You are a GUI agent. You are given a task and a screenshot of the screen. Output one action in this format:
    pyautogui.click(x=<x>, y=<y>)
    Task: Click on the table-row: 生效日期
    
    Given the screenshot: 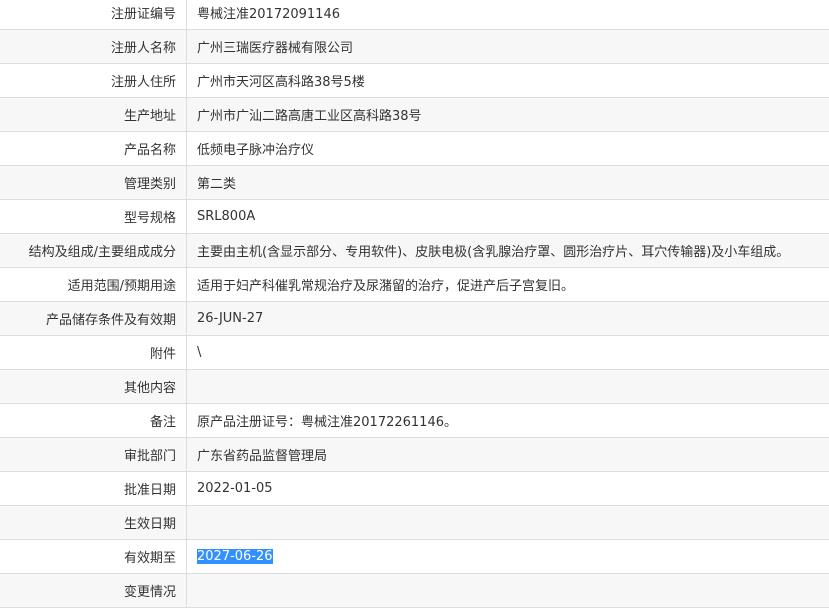 What is the action you would take?
    pyautogui.click(x=414, y=523)
    